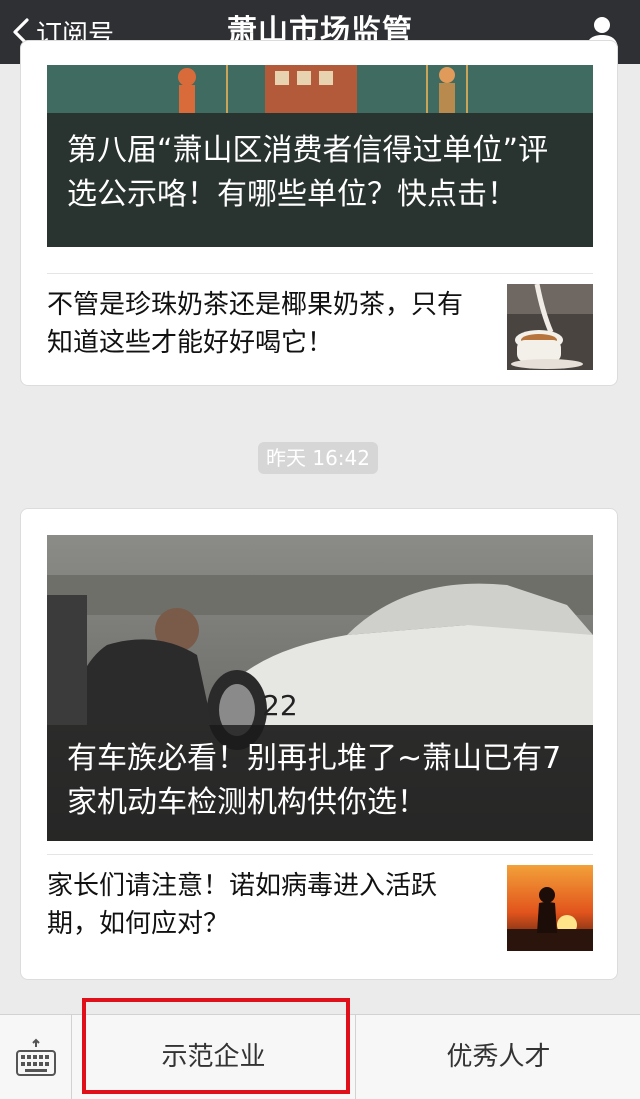  I want to click on article-cover: 第八届“萧山区消费者信得过单位”评选公示咯！有哪些单位？快点击！, so click(320, 156).